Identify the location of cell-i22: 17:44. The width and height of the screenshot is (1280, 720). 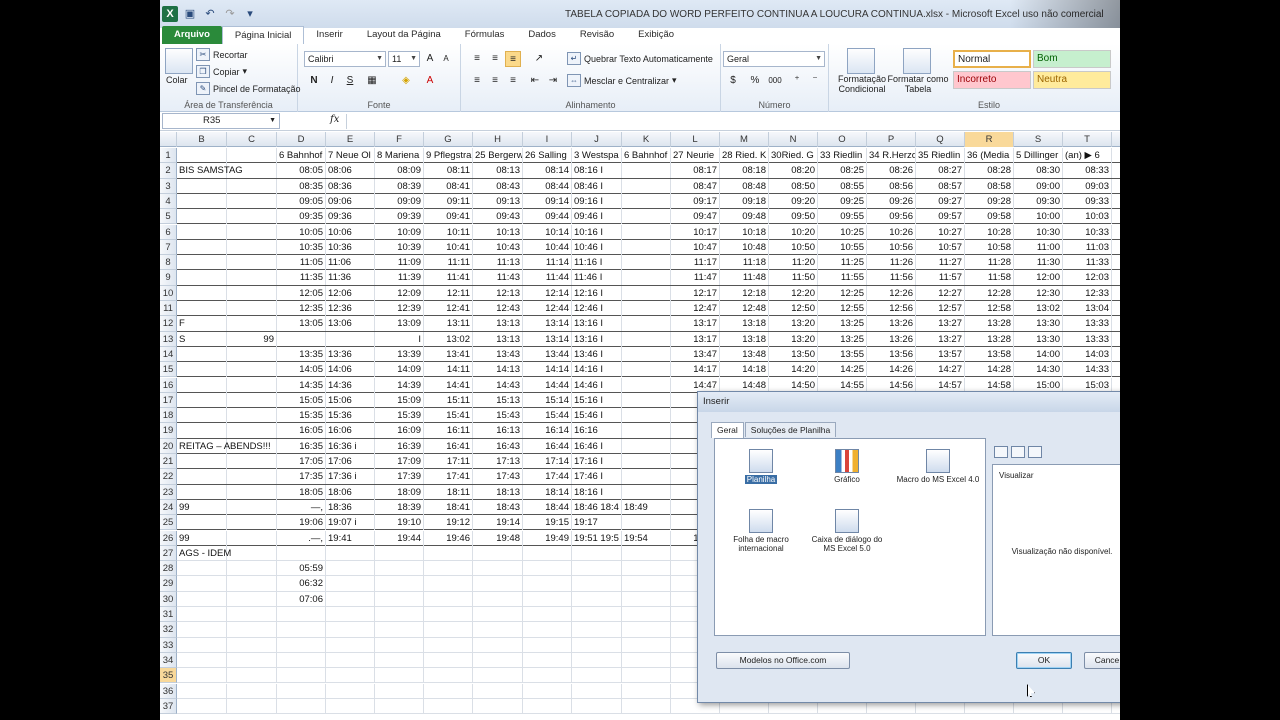
(547, 477).